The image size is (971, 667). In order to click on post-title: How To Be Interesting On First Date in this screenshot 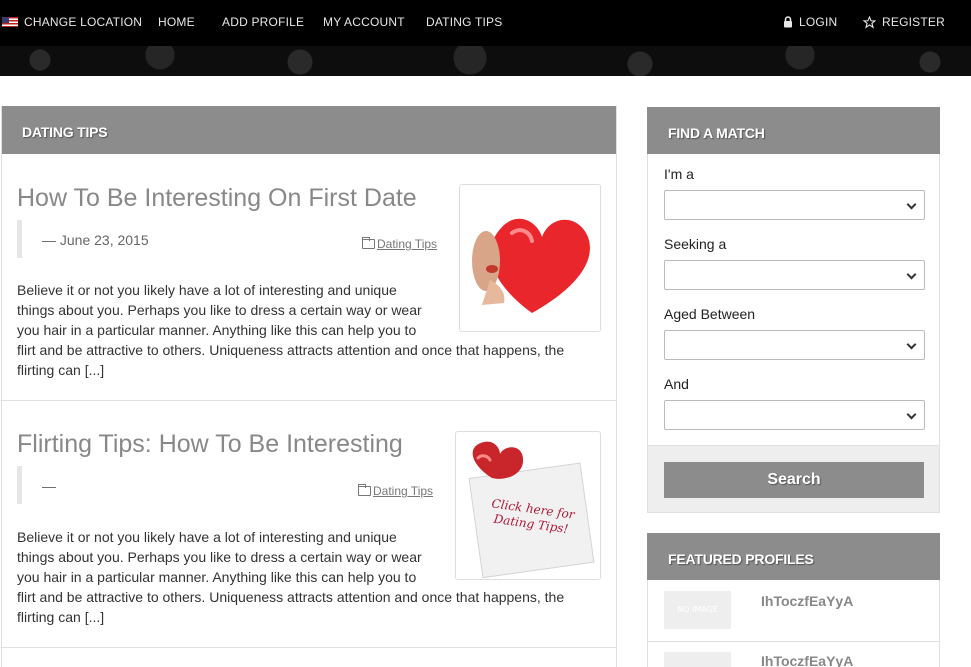, I will do `click(217, 198)`.